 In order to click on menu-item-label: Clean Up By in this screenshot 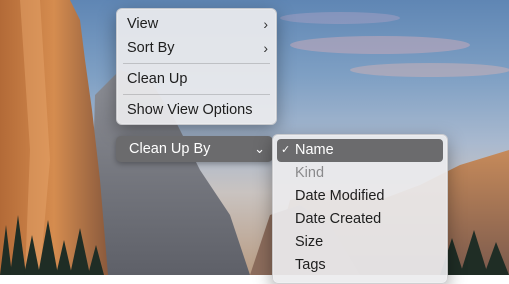, I will do `click(170, 149)`.